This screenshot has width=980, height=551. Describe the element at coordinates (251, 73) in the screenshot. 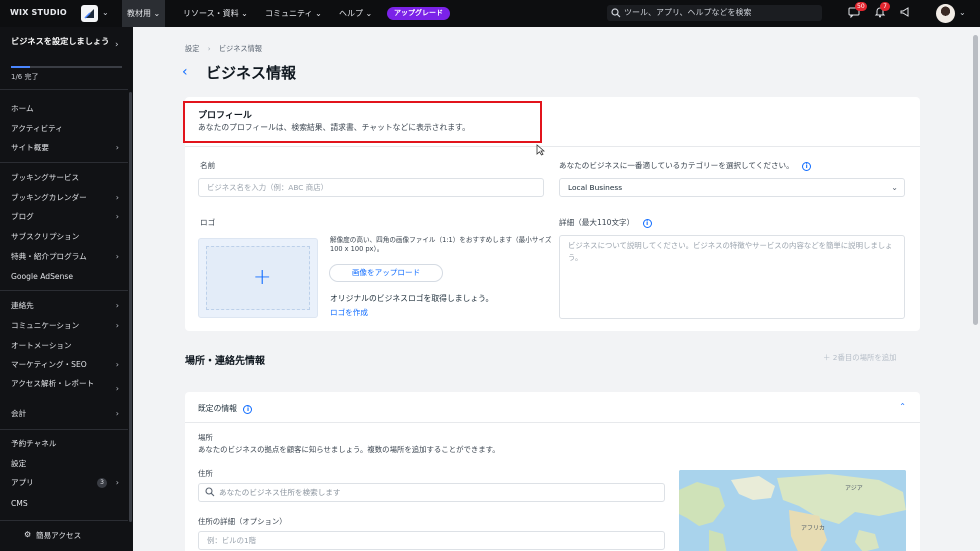

I see `page-title: ビジネス情報` at that location.